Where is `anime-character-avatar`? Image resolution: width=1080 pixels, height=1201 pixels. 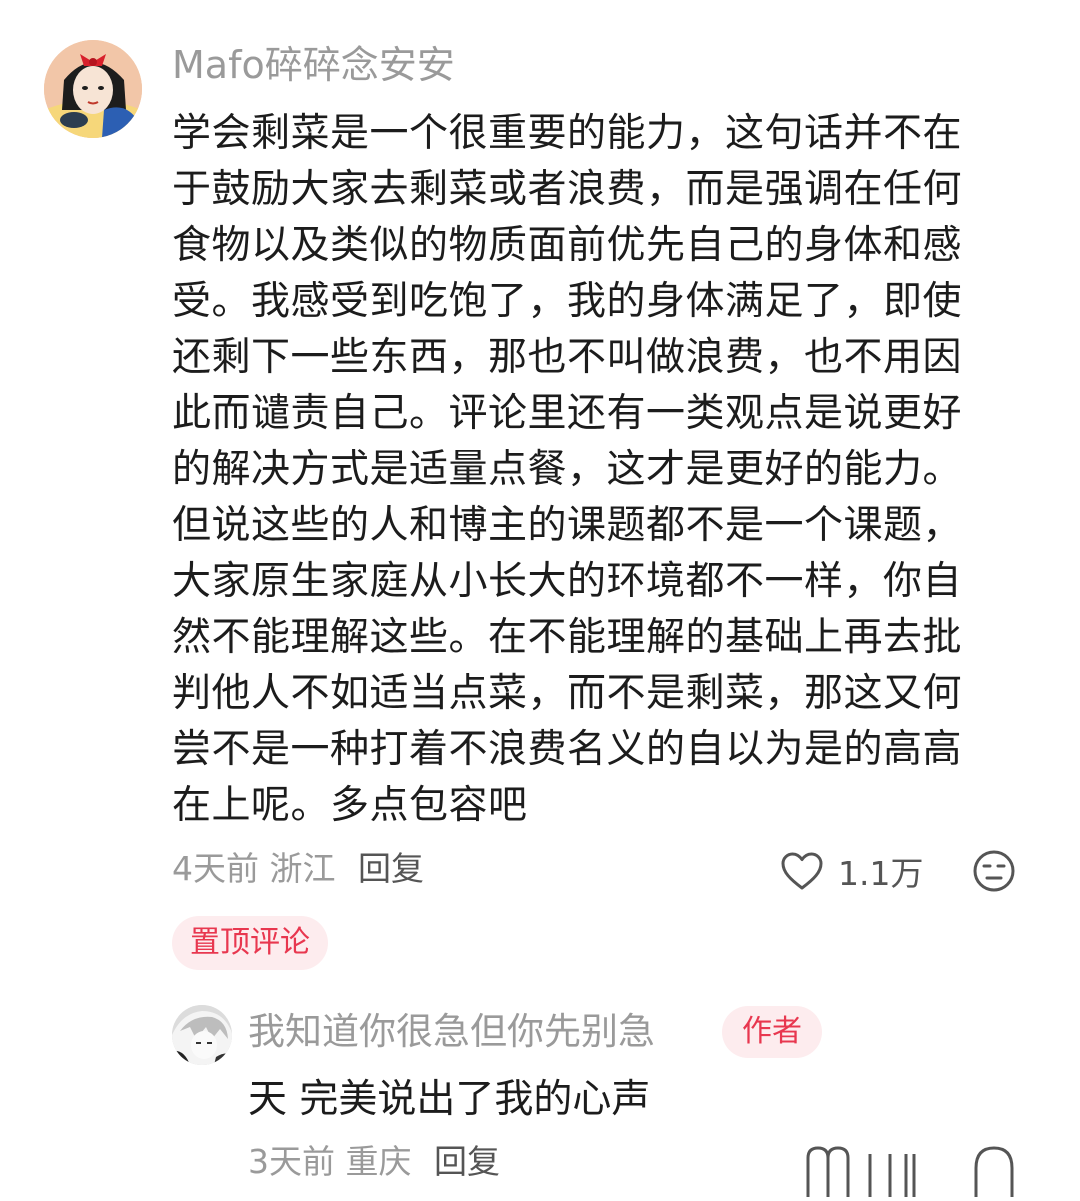 anime-character-avatar is located at coordinates (202, 1035).